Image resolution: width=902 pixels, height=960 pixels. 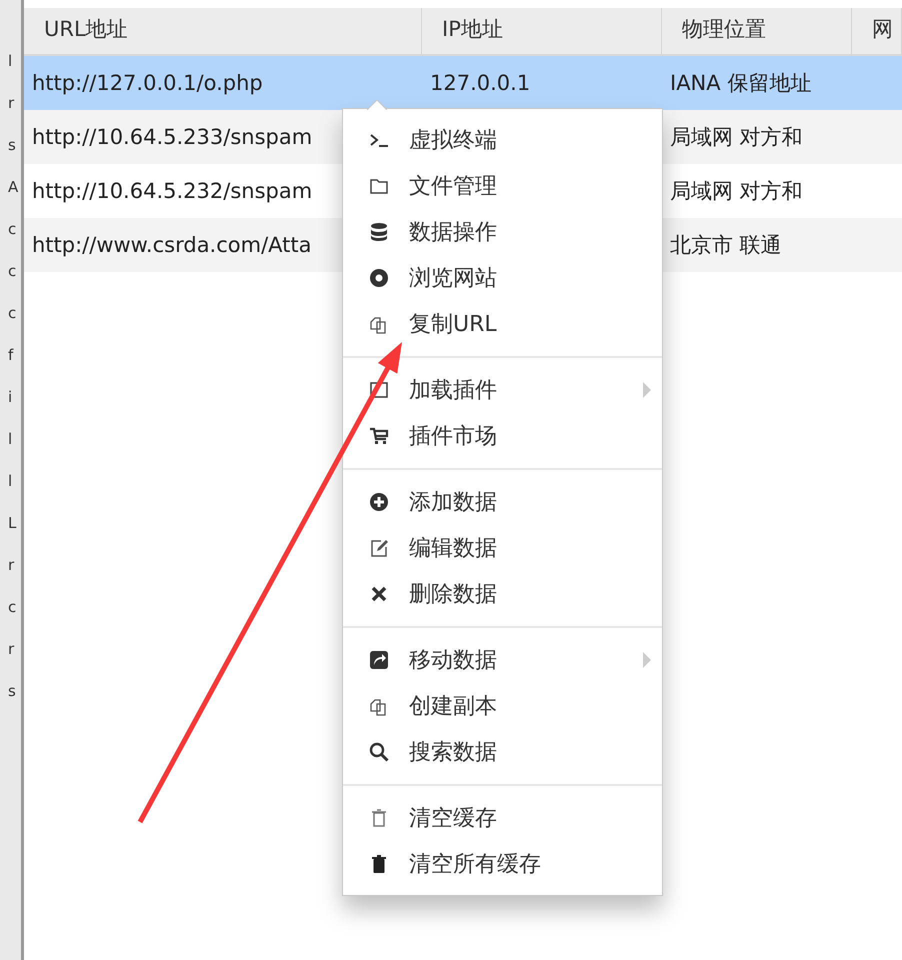 I want to click on cut-letter: L, so click(x=12, y=523).